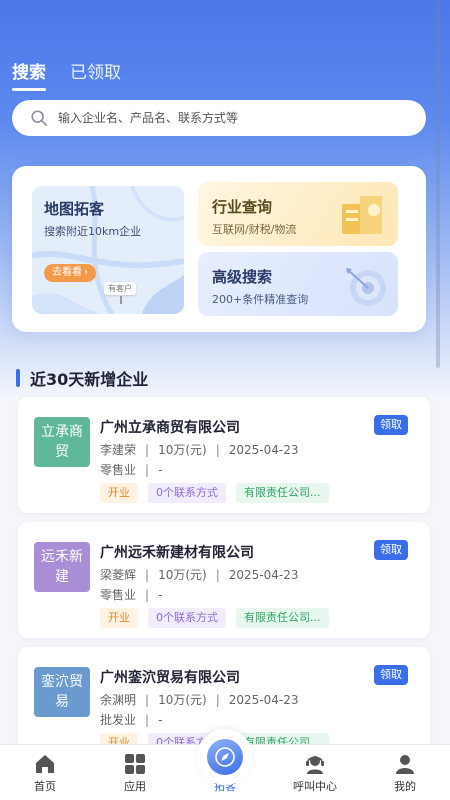 The image size is (450, 800). What do you see at coordinates (362, 215) in the screenshot?
I see `building-blocks-icon` at bounding box center [362, 215].